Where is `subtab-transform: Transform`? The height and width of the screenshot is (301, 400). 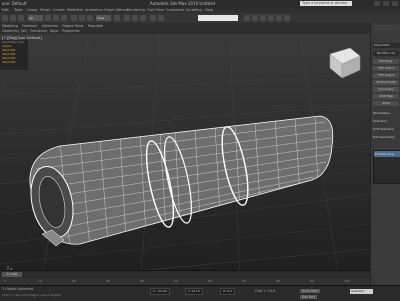
subtab-transform: Transform is located at coordinates (38, 31).